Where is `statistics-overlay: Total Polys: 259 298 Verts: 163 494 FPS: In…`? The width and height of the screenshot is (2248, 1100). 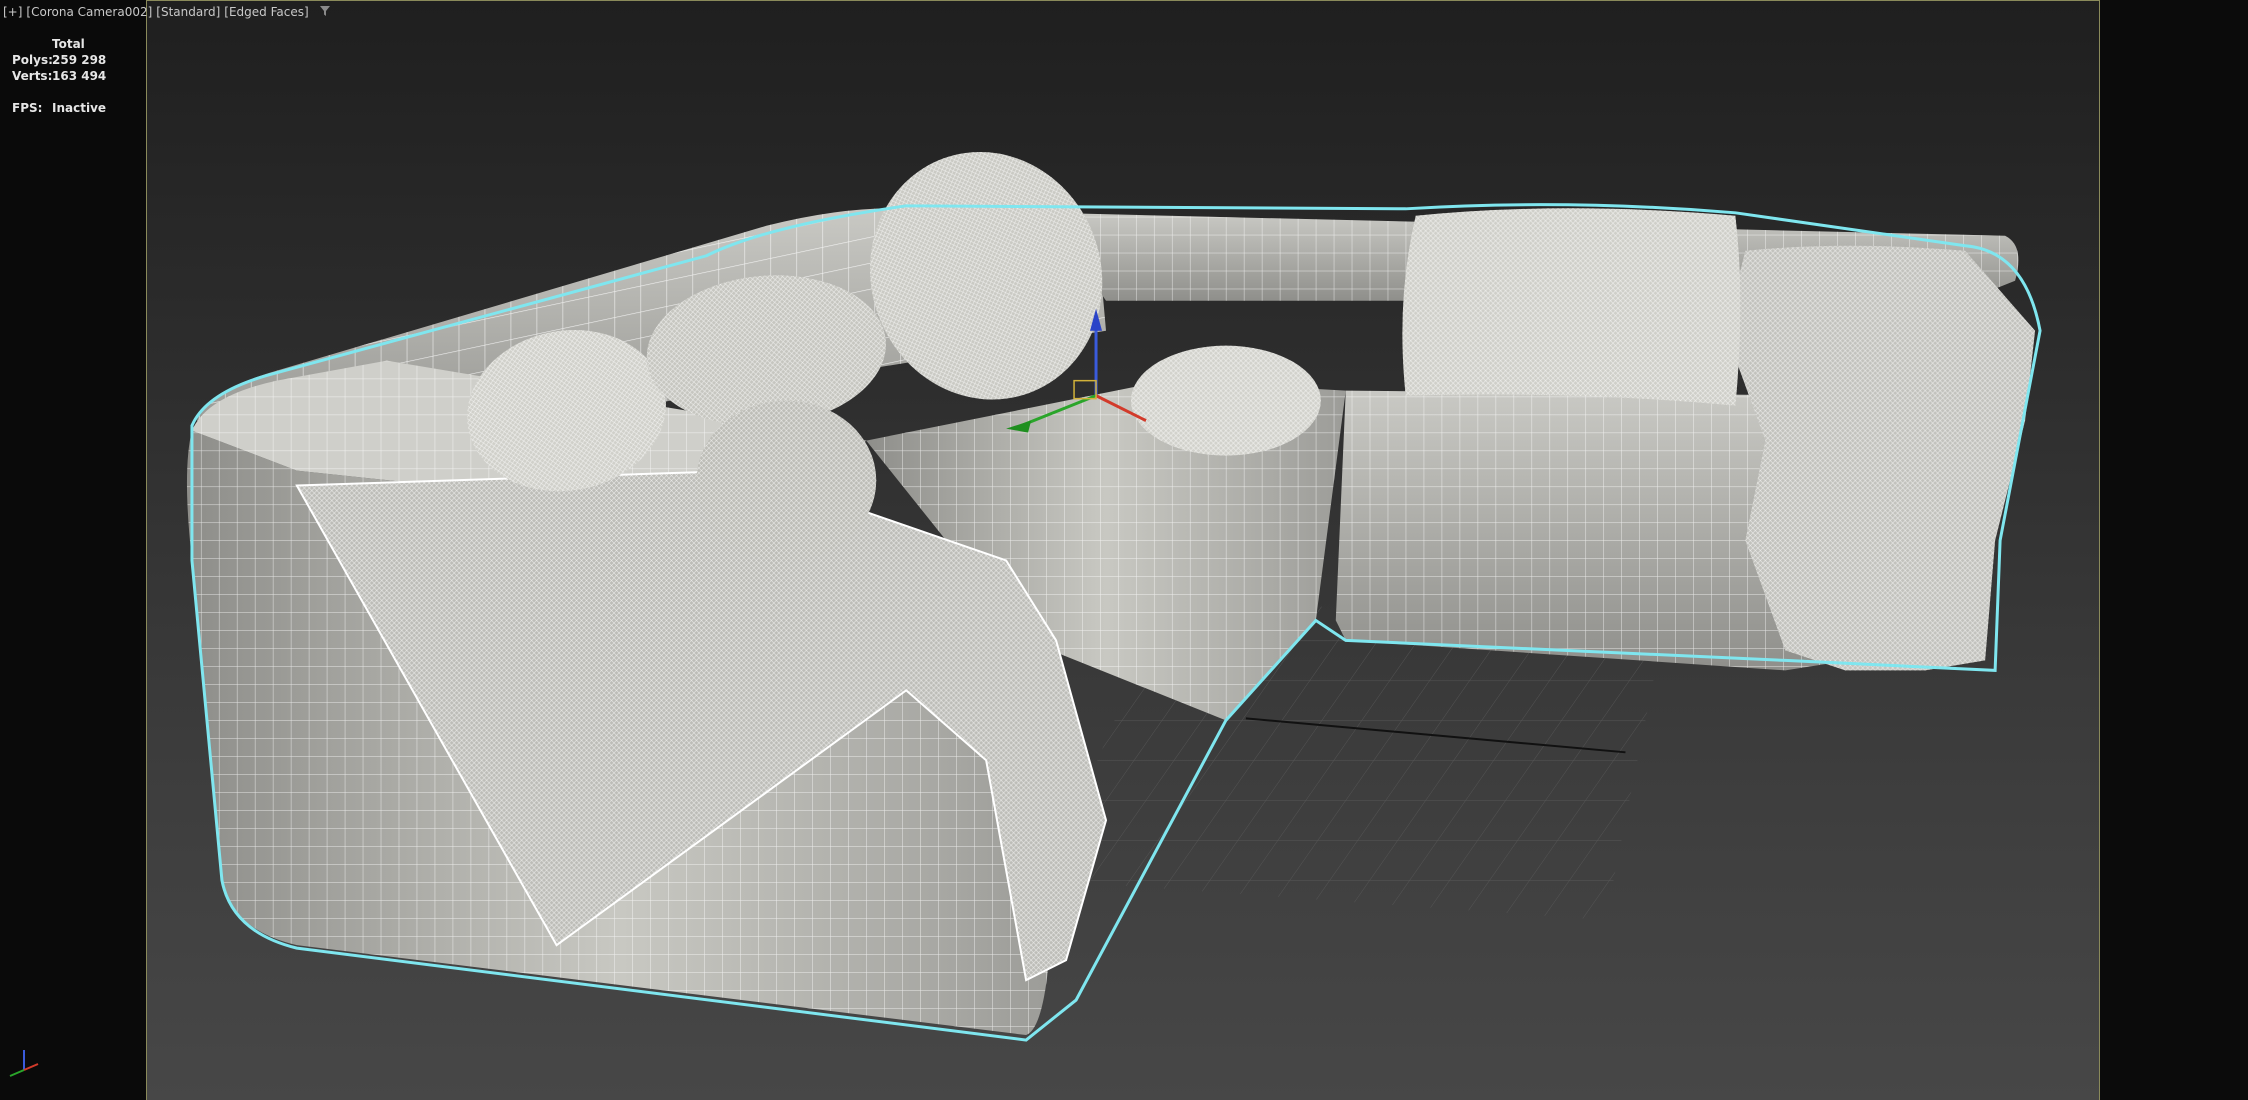 statistics-overlay: Total Polys: 259 298 Verts: 163 494 FPS: In… is located at coordinates (59, 76).